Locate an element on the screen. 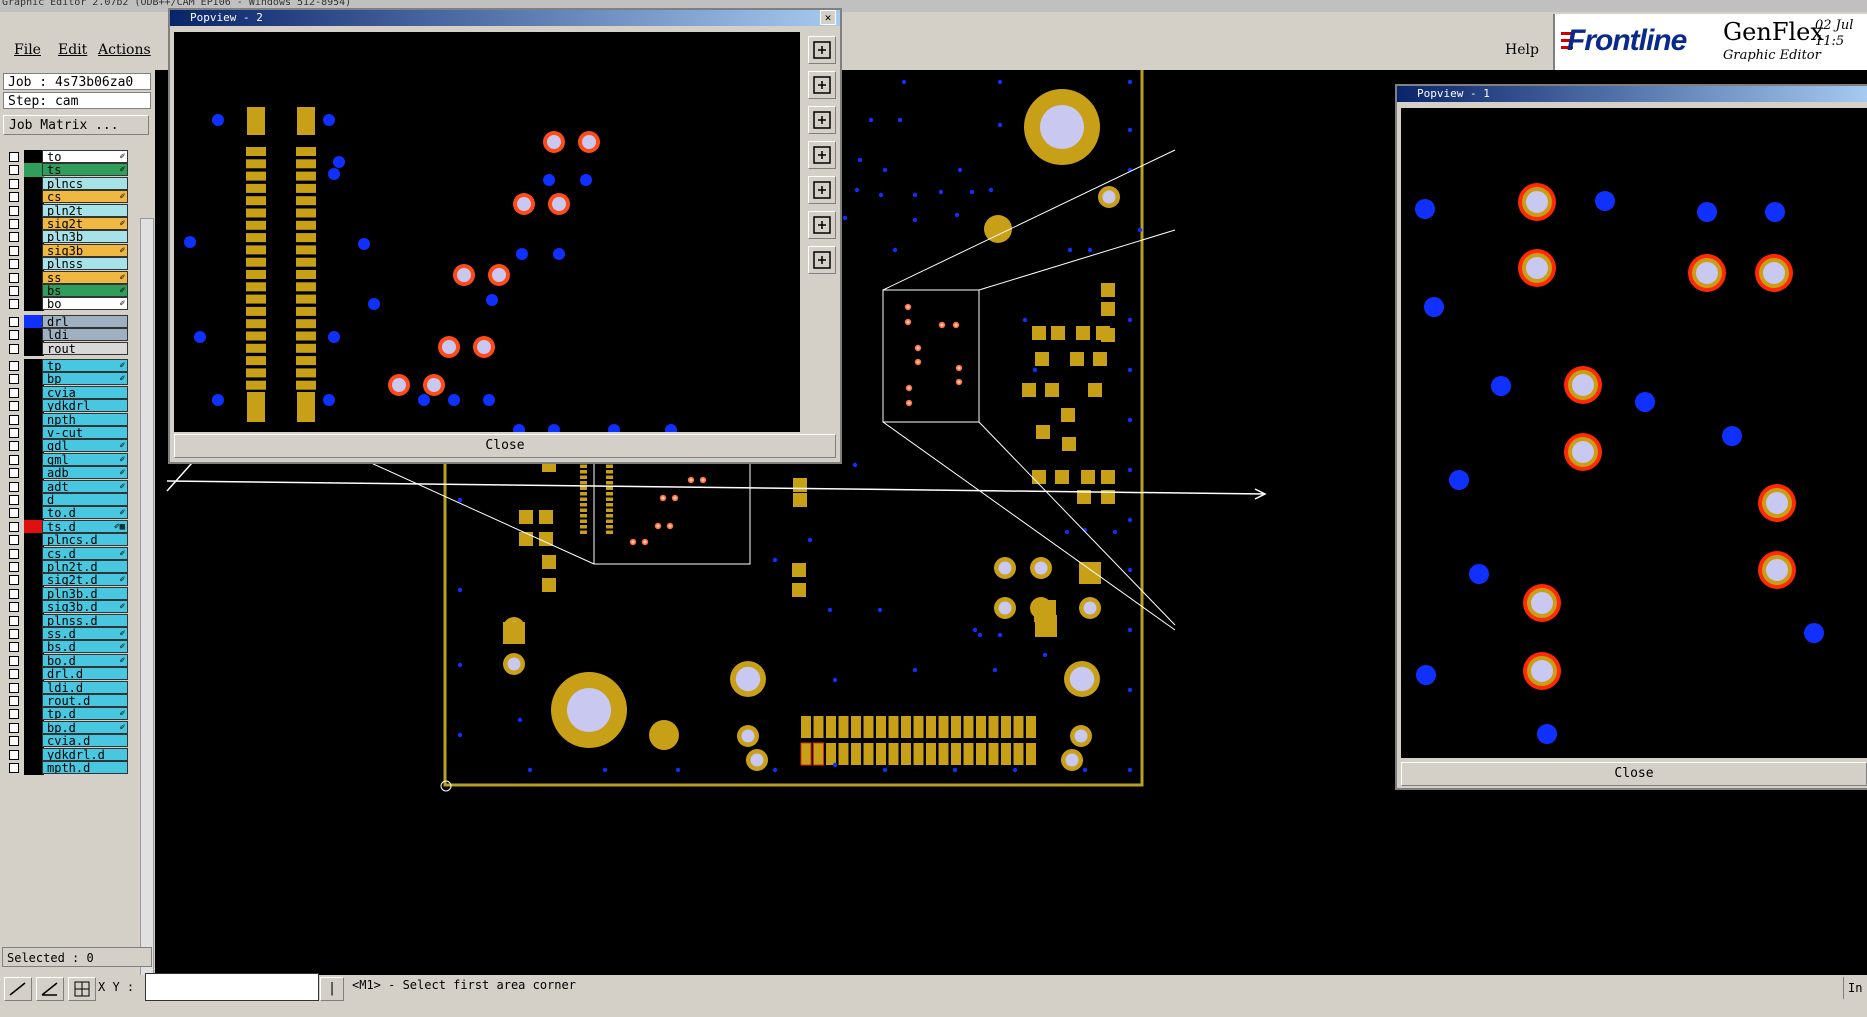  layer-name: drl is located at coordinates (85, 321).